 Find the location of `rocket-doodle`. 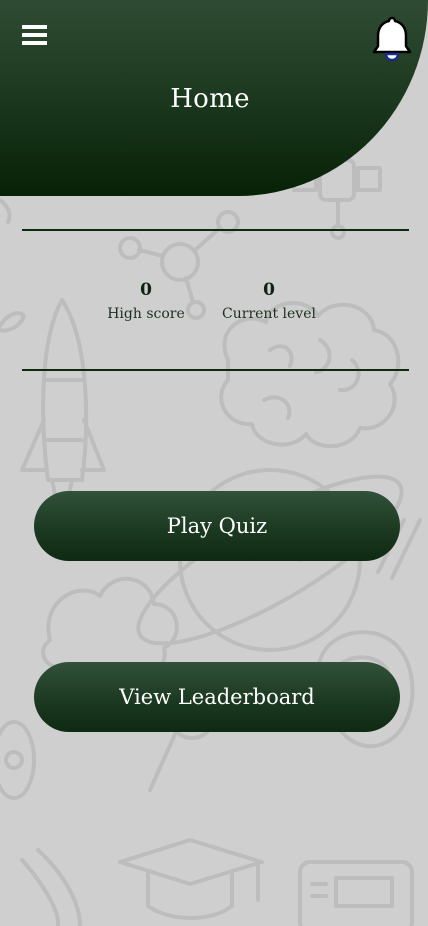

rocket-doodle is located at coordinates (63, 404).